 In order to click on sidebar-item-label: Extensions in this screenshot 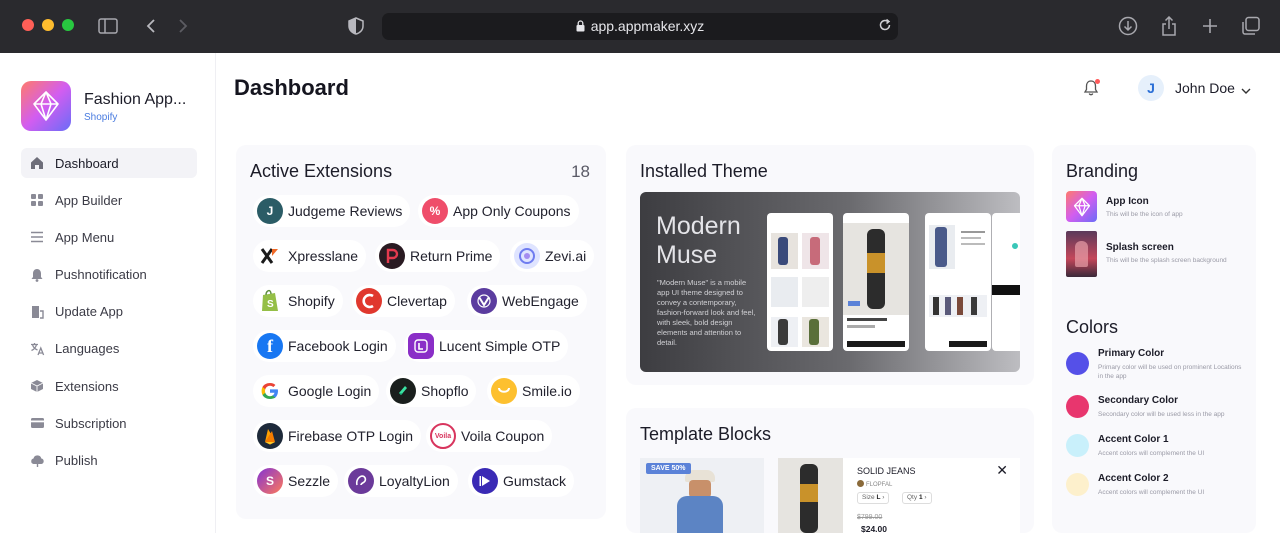, I will do `click(87, 386)`.